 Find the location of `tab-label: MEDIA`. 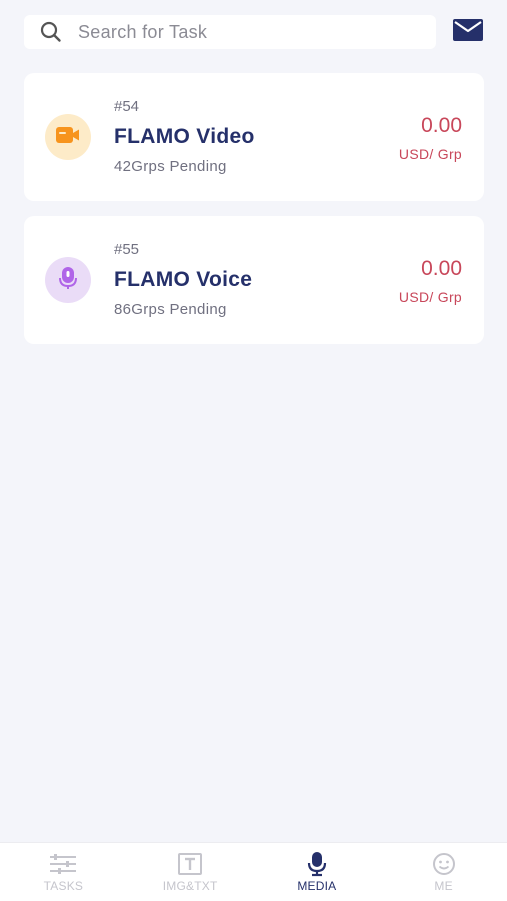

tab-label: MEDIA is located at coordinates (317, 886).